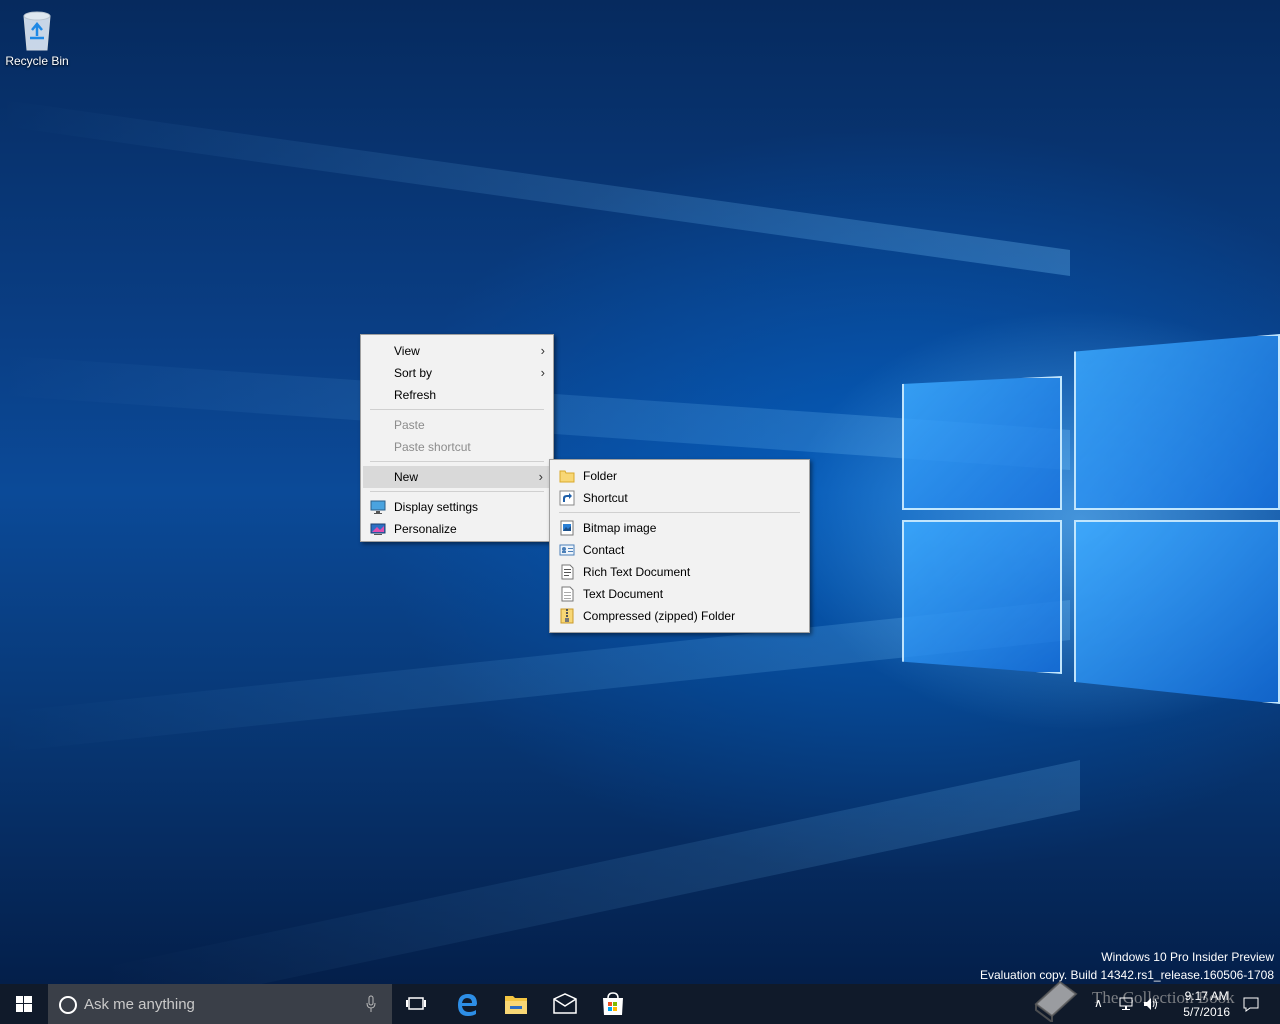  Describe the element at coordinates (1126, 1004) in the screenshot. I see `network-icon` at that location.